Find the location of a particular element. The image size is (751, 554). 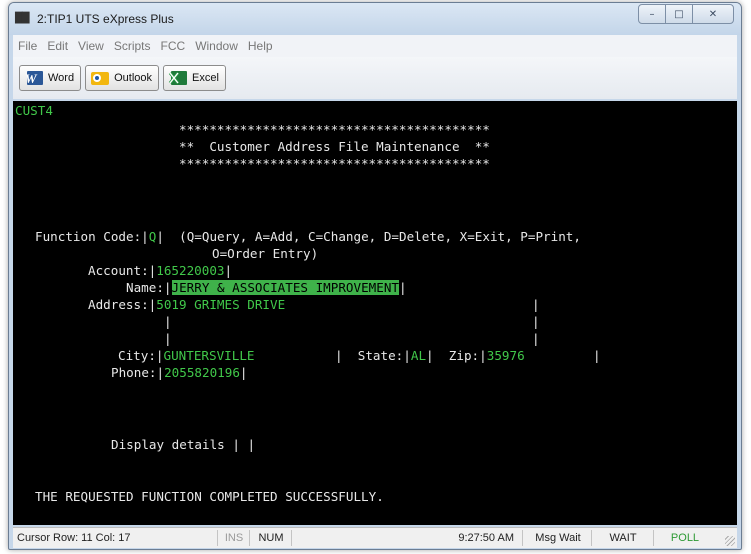

outlook-button: Outlook is located at coordinates (122, 78).